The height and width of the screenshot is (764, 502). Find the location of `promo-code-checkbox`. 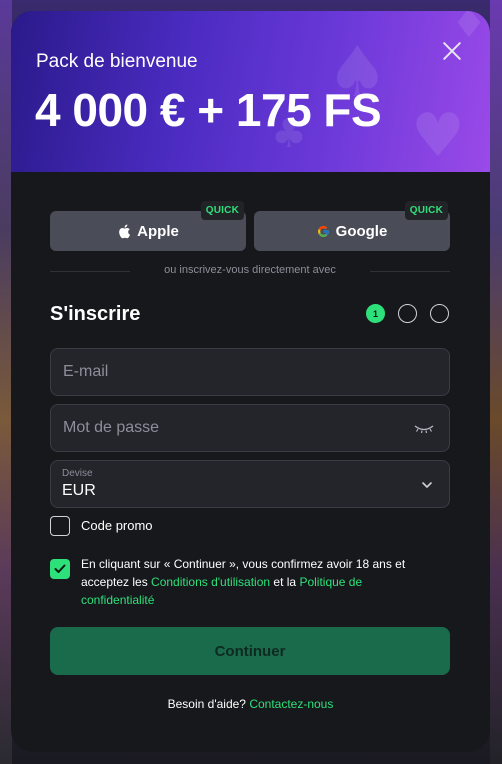

promo-code-checkbox is located at coordinates (60, 526).